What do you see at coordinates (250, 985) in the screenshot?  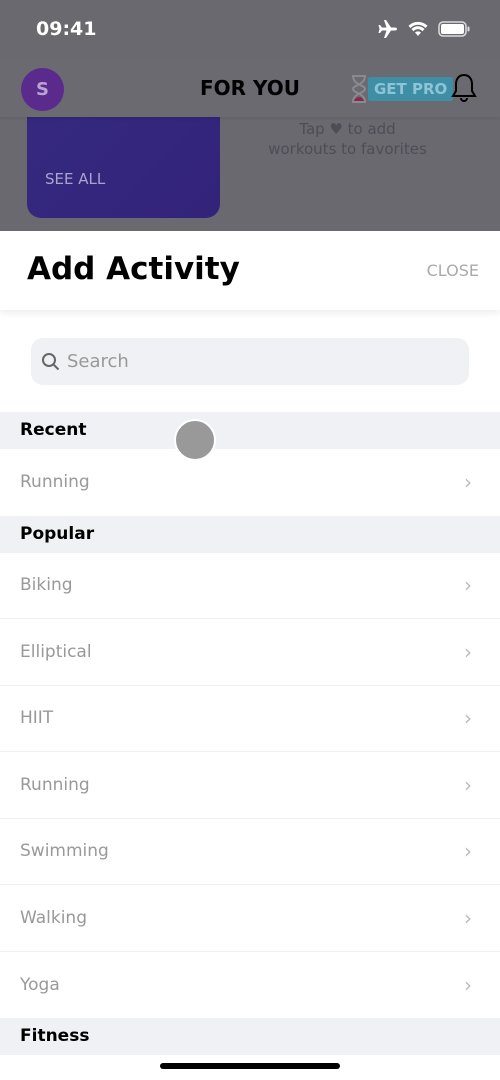 I see `list-item: Yoga ›` at bounding box center [250, 985].